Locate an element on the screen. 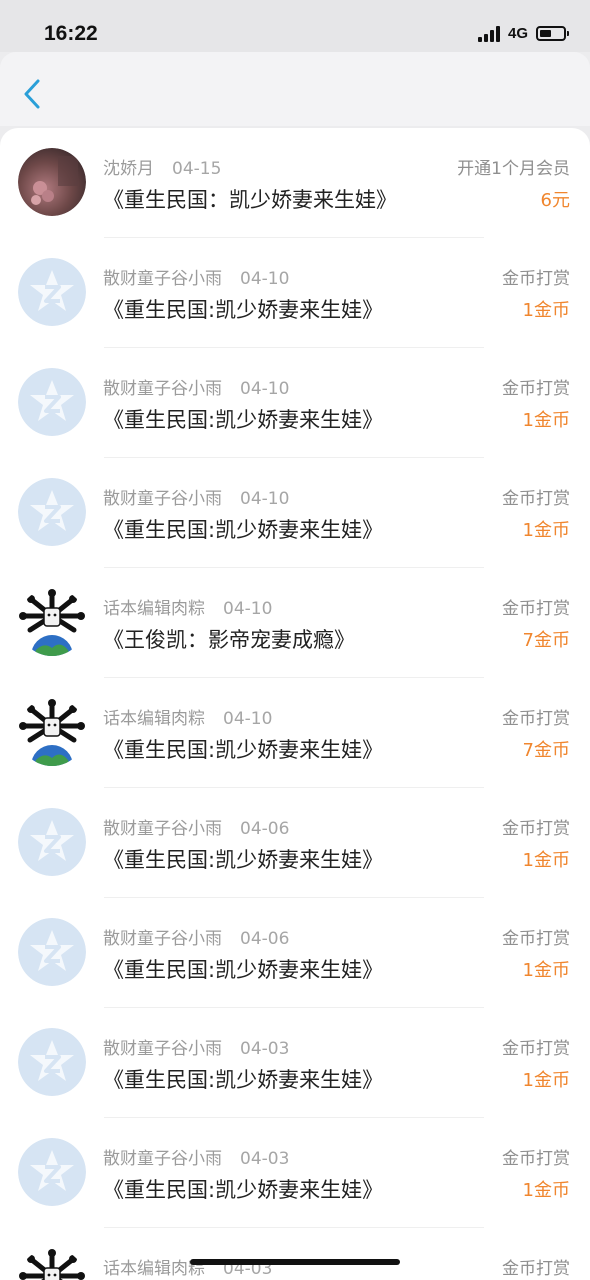 The width and height of the screenshot is (590, 1280). record-row: 话本编辑肉粽 04-10 《重生民国:凯少娇妻来生娃》 金币打赏 7金币 is located at coordinates (295, 733).